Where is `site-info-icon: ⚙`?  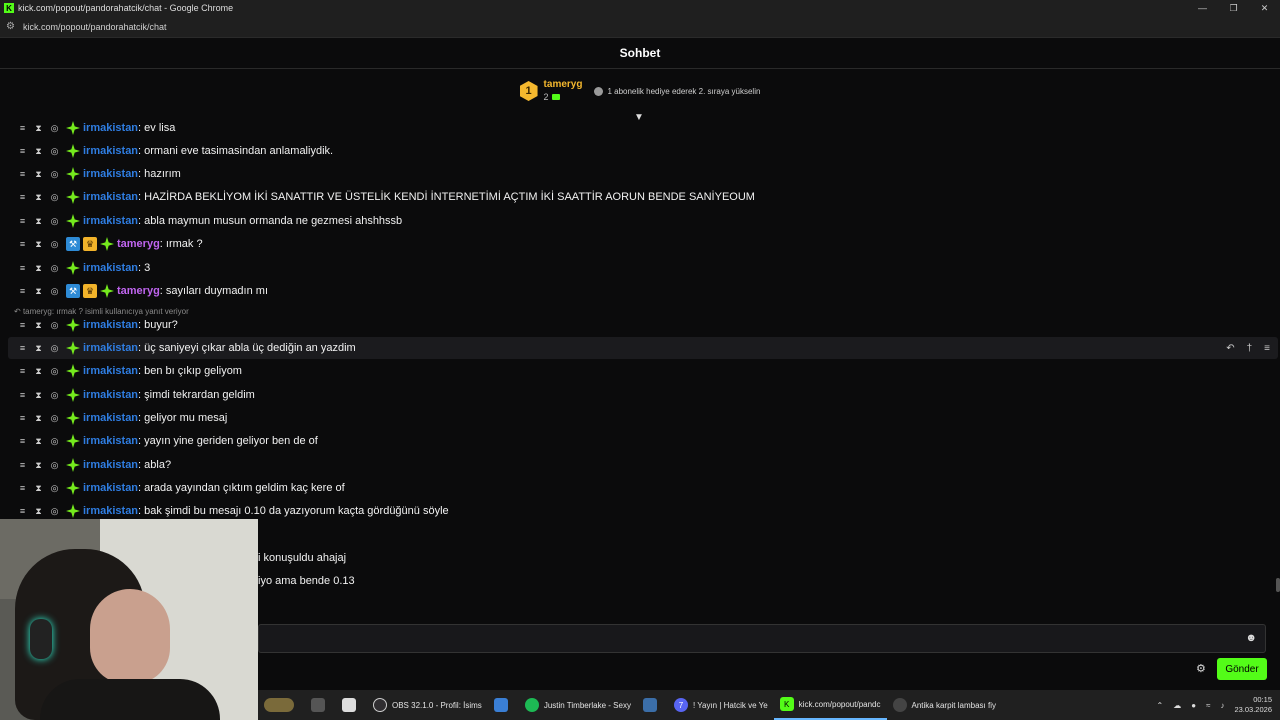 site-info-icon: ⚙ is located at coordinates (10, 26).